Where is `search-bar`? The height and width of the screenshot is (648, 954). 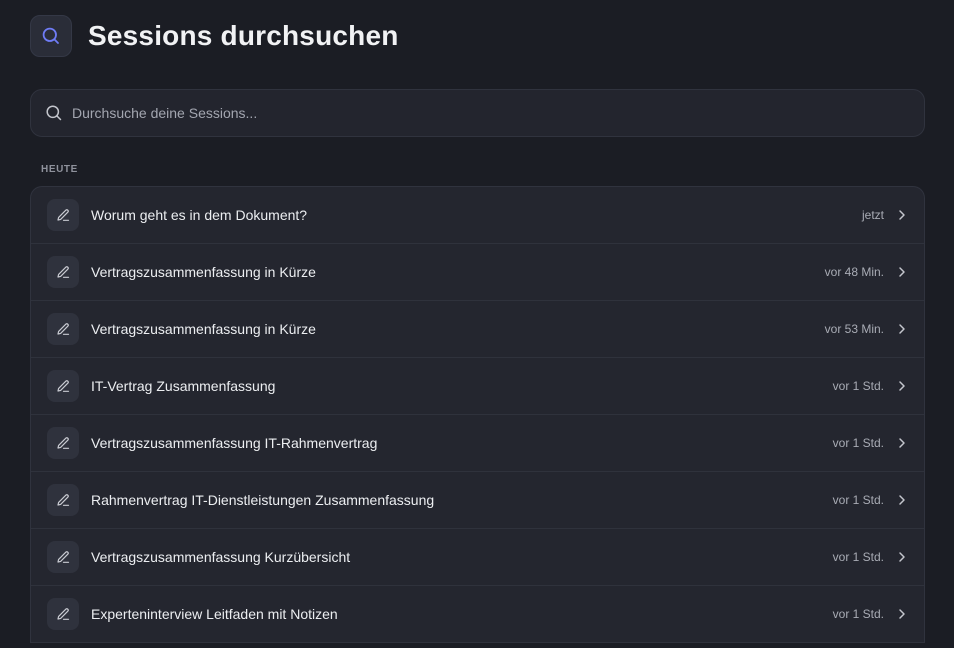 search-bar is located at coordinates (477, 113).